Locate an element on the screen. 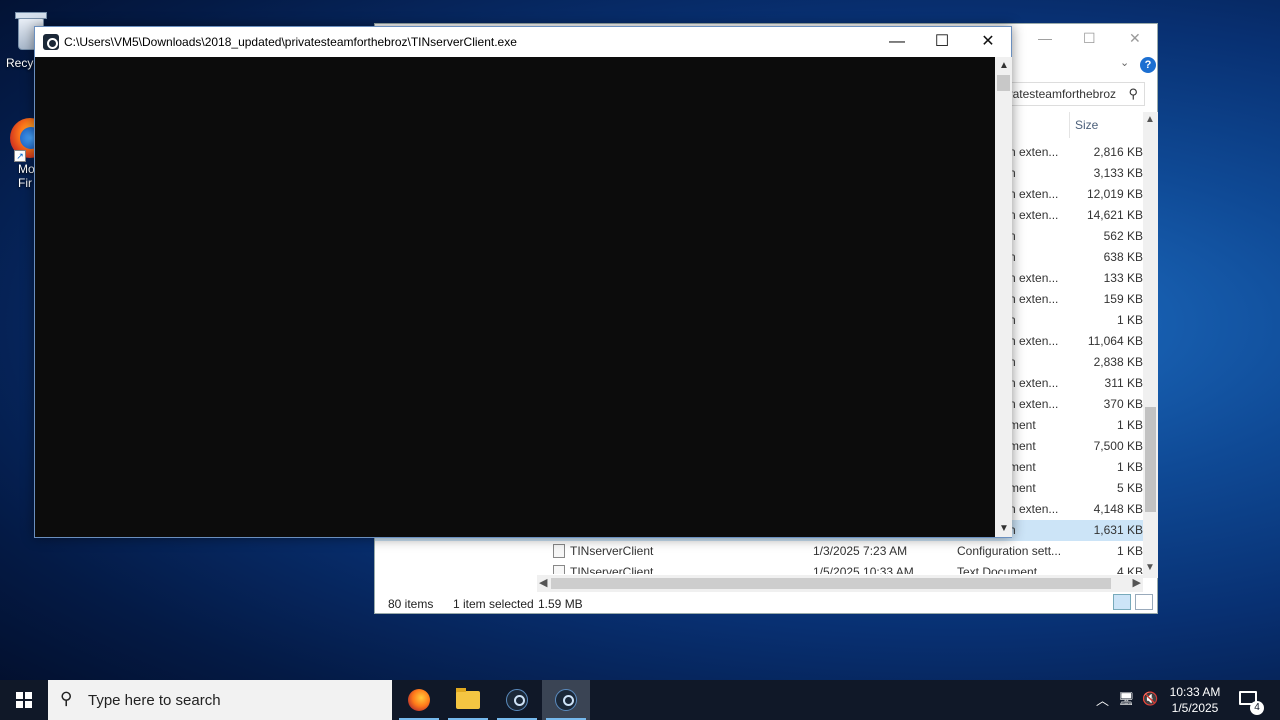 The image size is (1280, 720). start-button is located at coordinates (24, 700).